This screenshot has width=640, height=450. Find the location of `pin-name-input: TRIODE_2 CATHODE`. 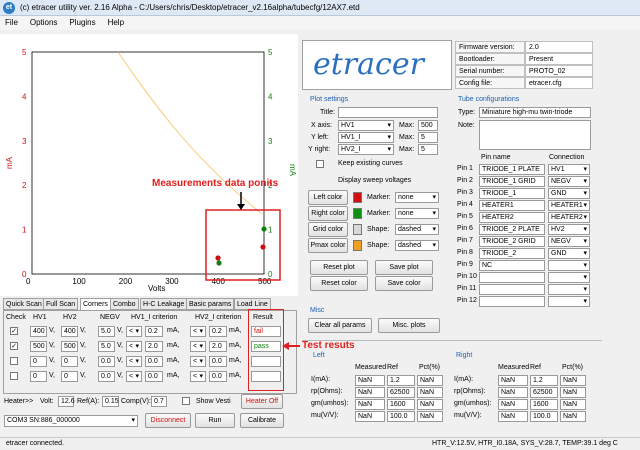

pin-name-input: TRIODE_2 CATHODE is located at coordinates (512, 257).